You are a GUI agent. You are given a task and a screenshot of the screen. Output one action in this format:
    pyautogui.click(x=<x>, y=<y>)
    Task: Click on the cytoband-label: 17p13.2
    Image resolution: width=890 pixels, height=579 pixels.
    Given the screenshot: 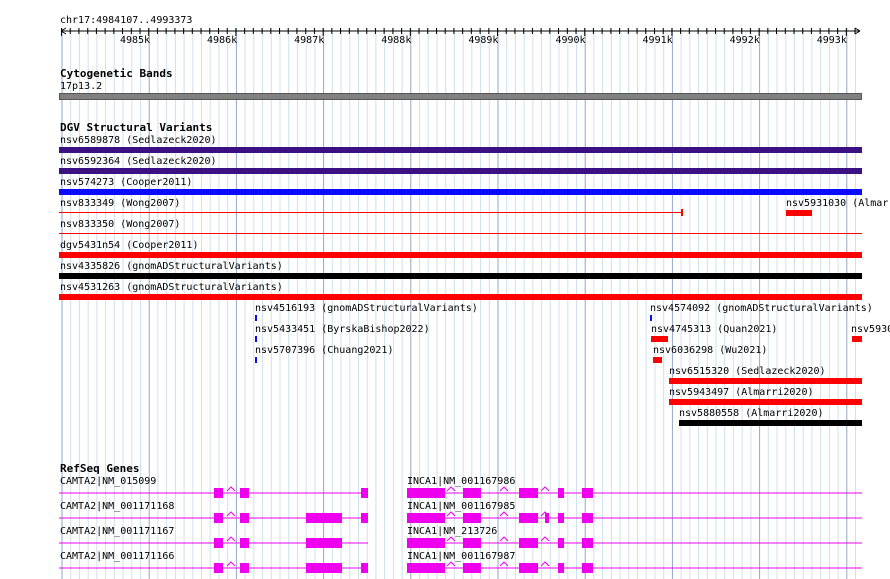 What is the action you would take?
    pyautogui.click(x=81, y=86)
    